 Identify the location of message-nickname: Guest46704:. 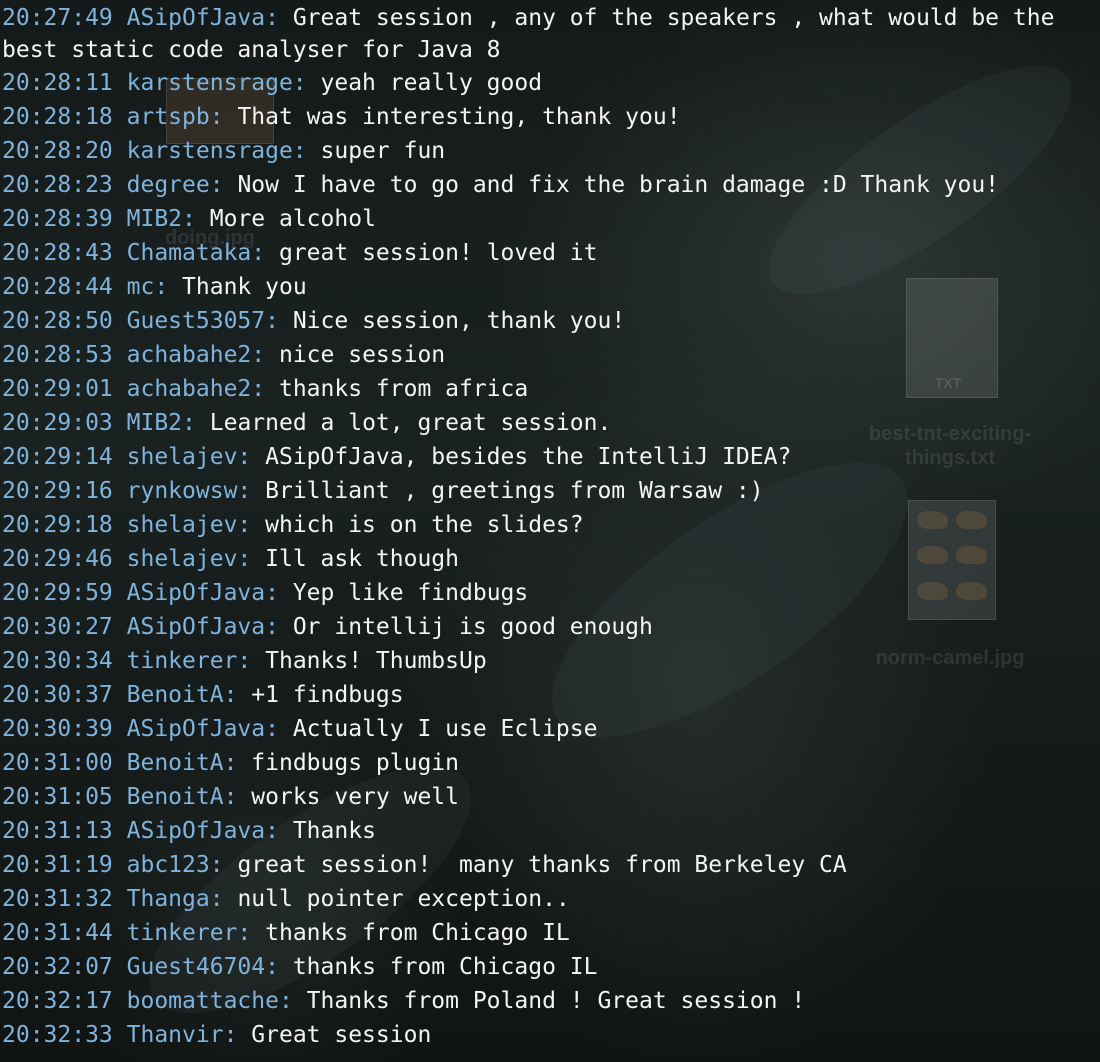
(202, 967).